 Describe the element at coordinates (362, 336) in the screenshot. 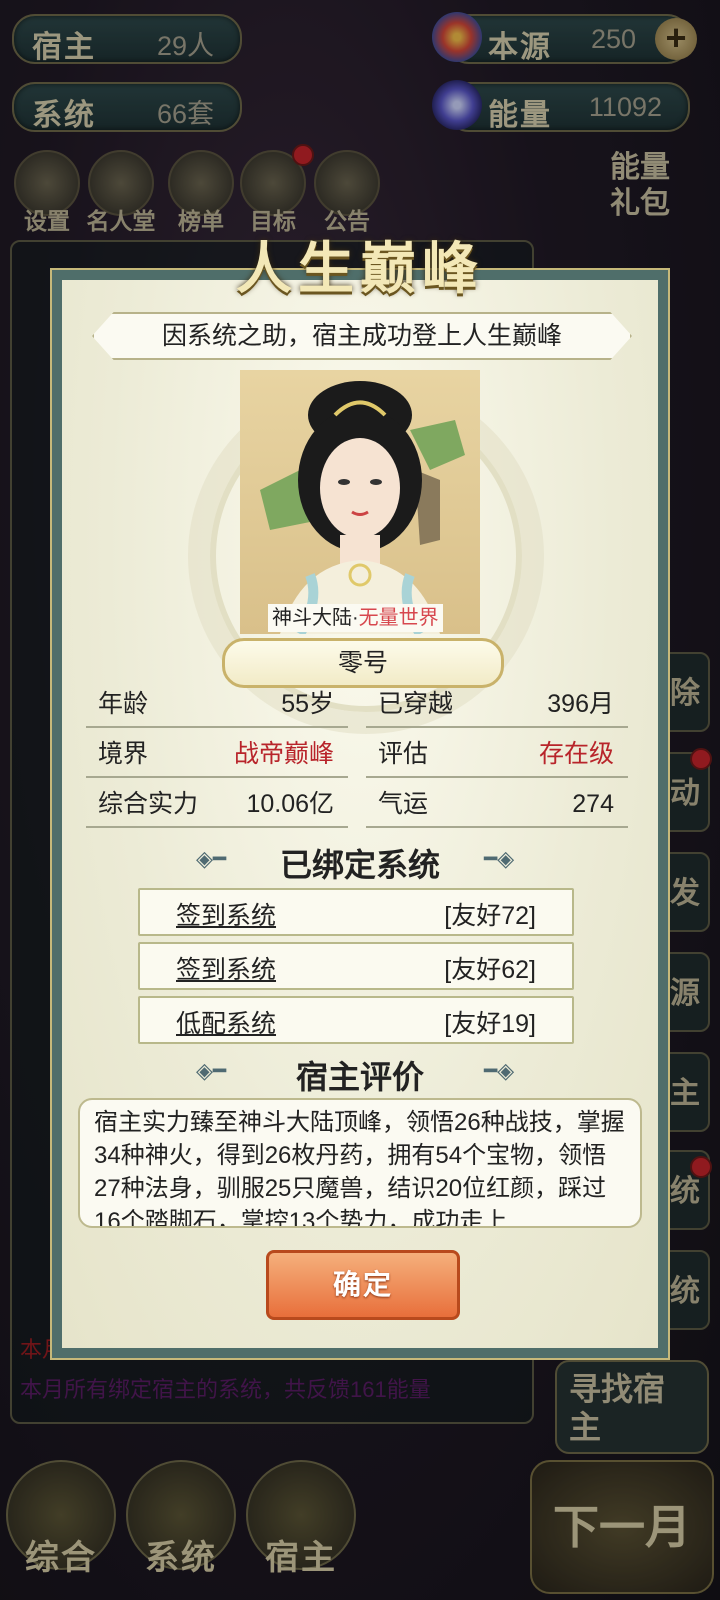

I see `dialog-banner: 因系统之助，宿主成功登上人生巅峰` at that location.